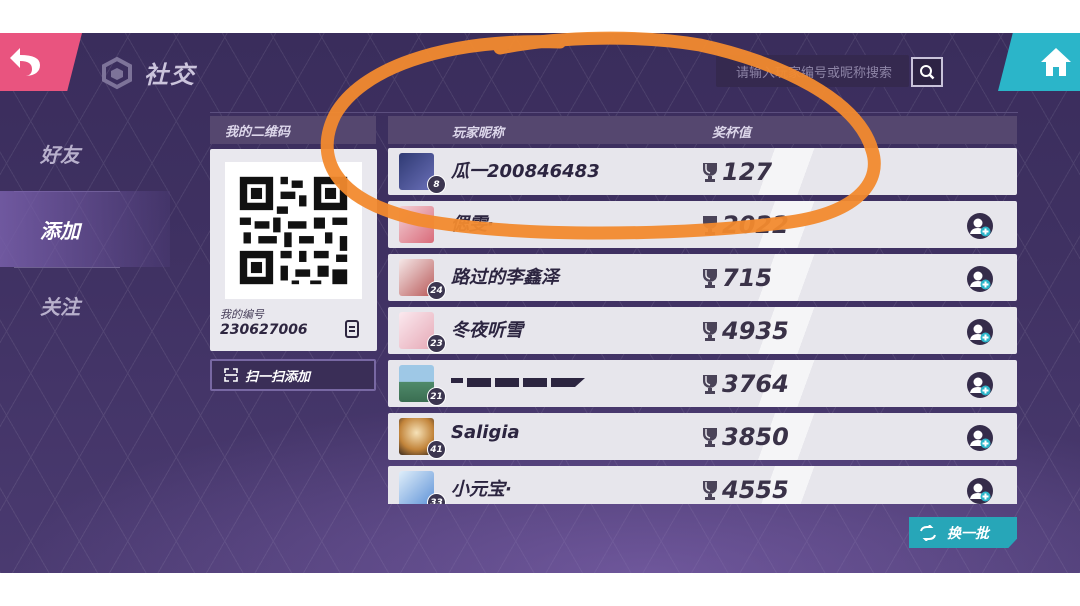  Describe the element at coordinates (422, 385) in the screenshot. I see `avatar: 21` at that location.